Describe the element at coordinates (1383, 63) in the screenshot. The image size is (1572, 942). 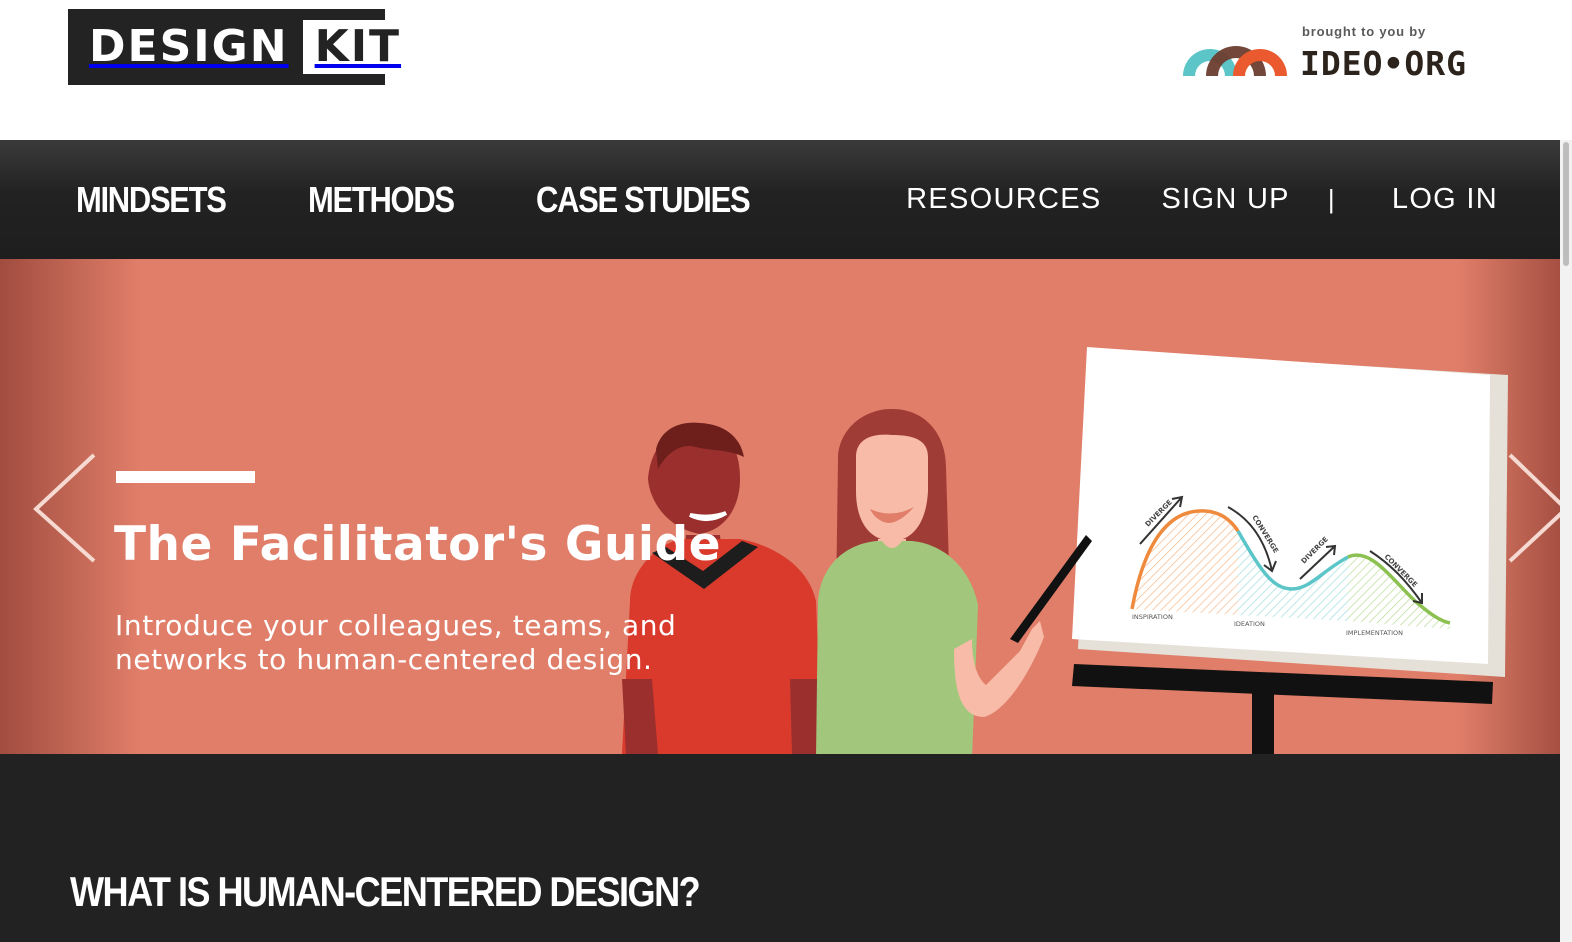
I see `partner-name: IDEO•ORG` at that location.